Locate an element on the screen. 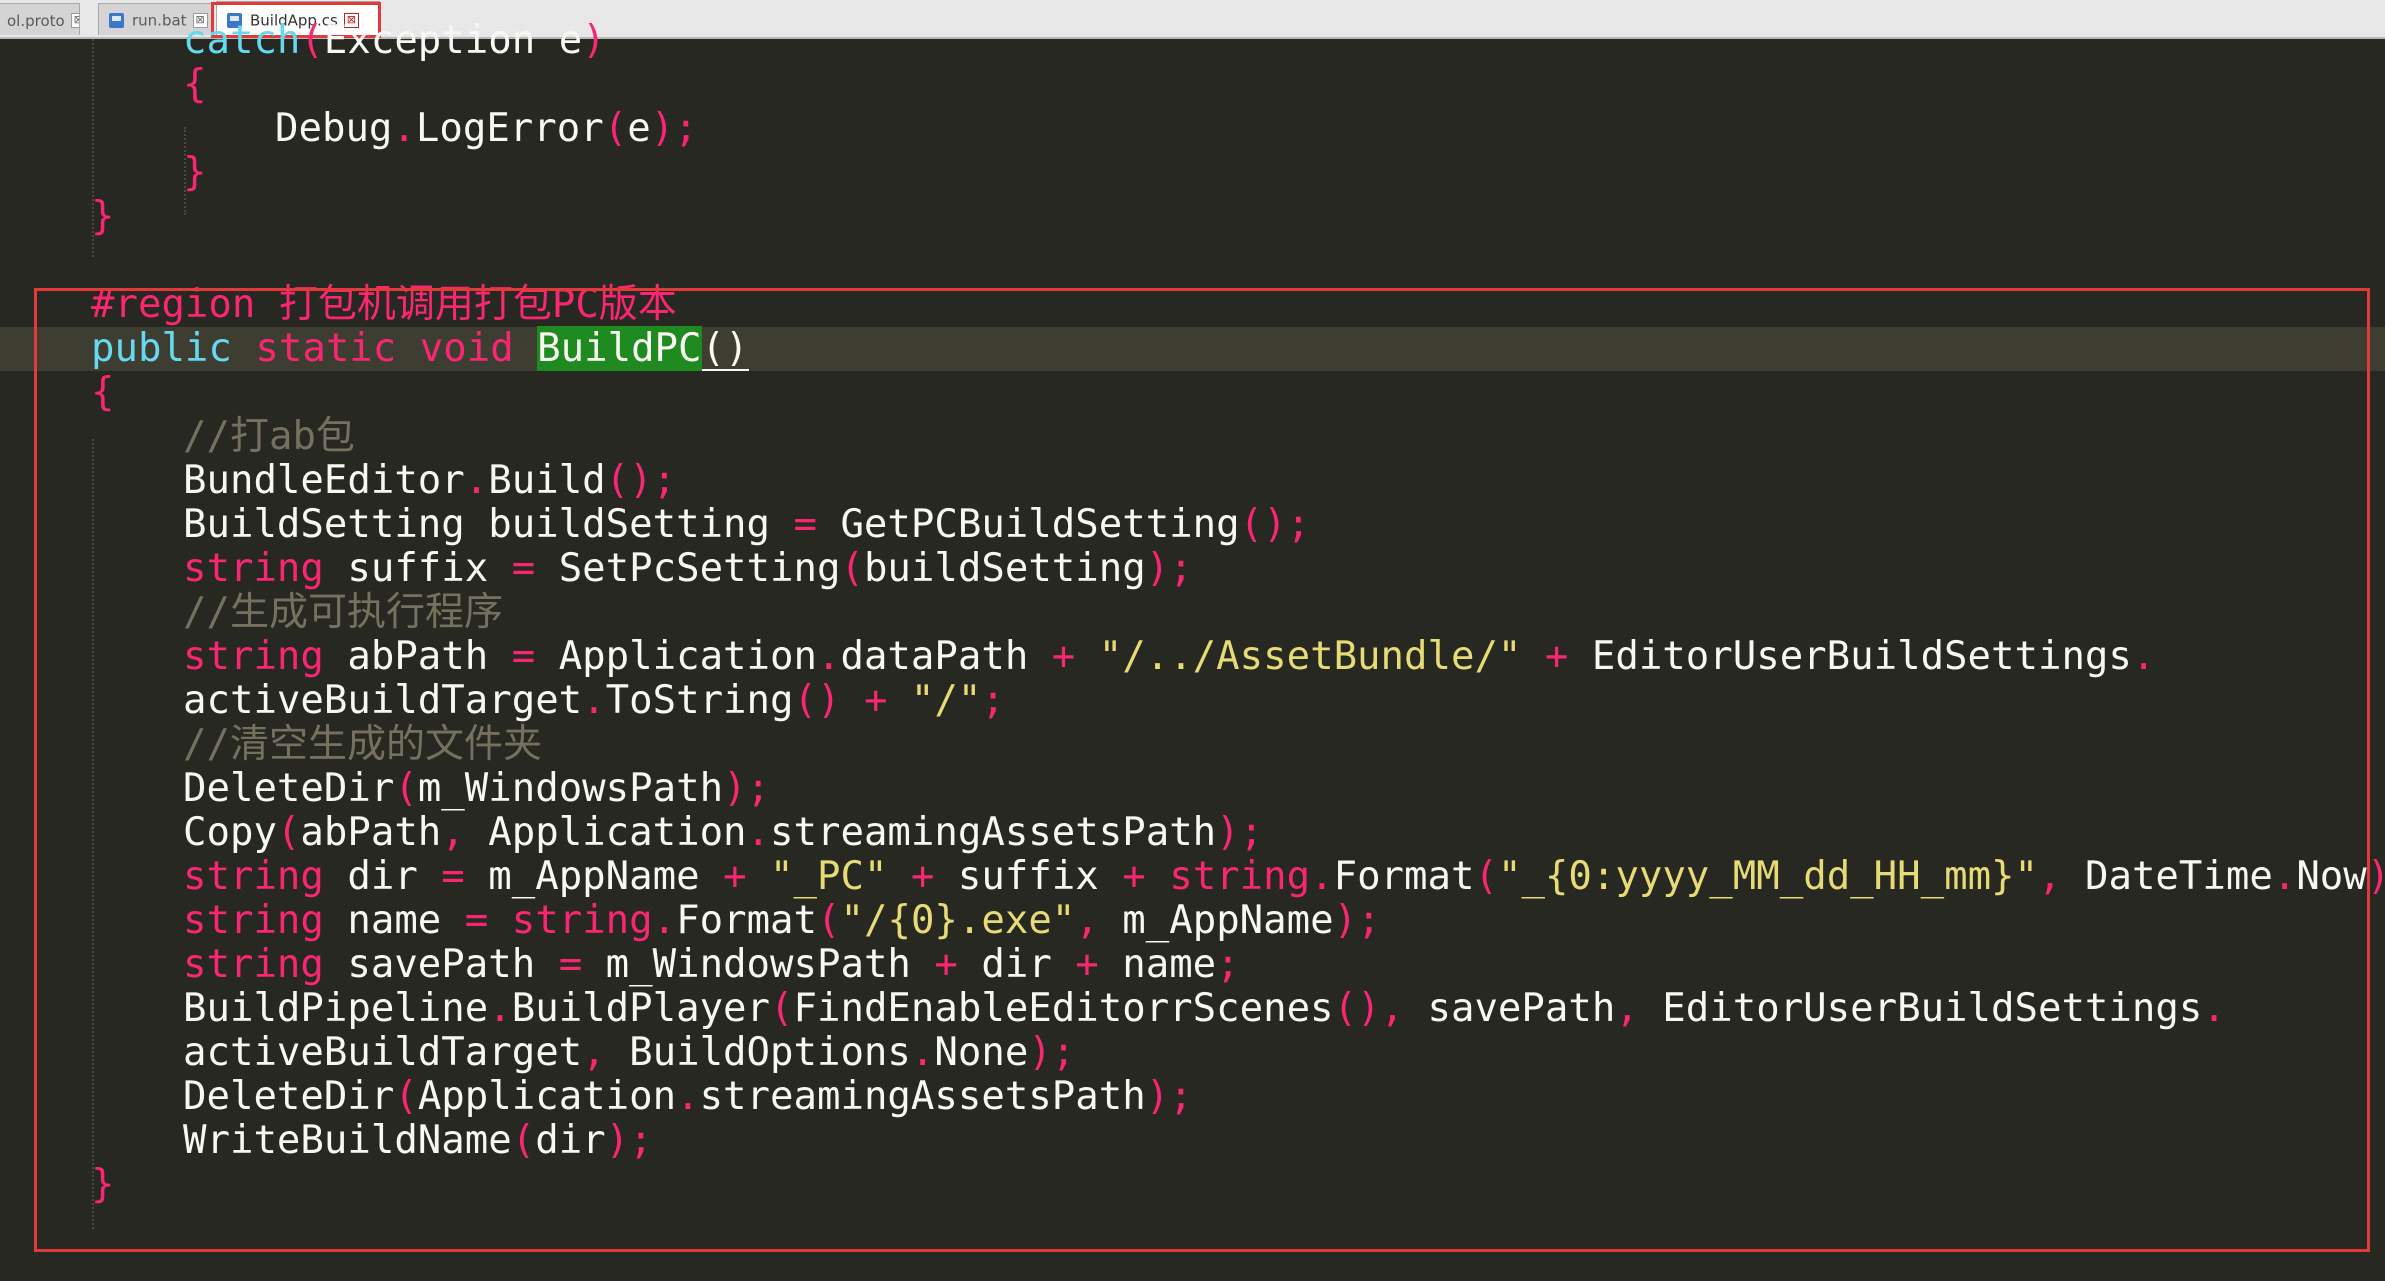 Image resolution: width=2385 pixels, height=1281 pixels. code-token: LogError is located at coordinates (509, 128).